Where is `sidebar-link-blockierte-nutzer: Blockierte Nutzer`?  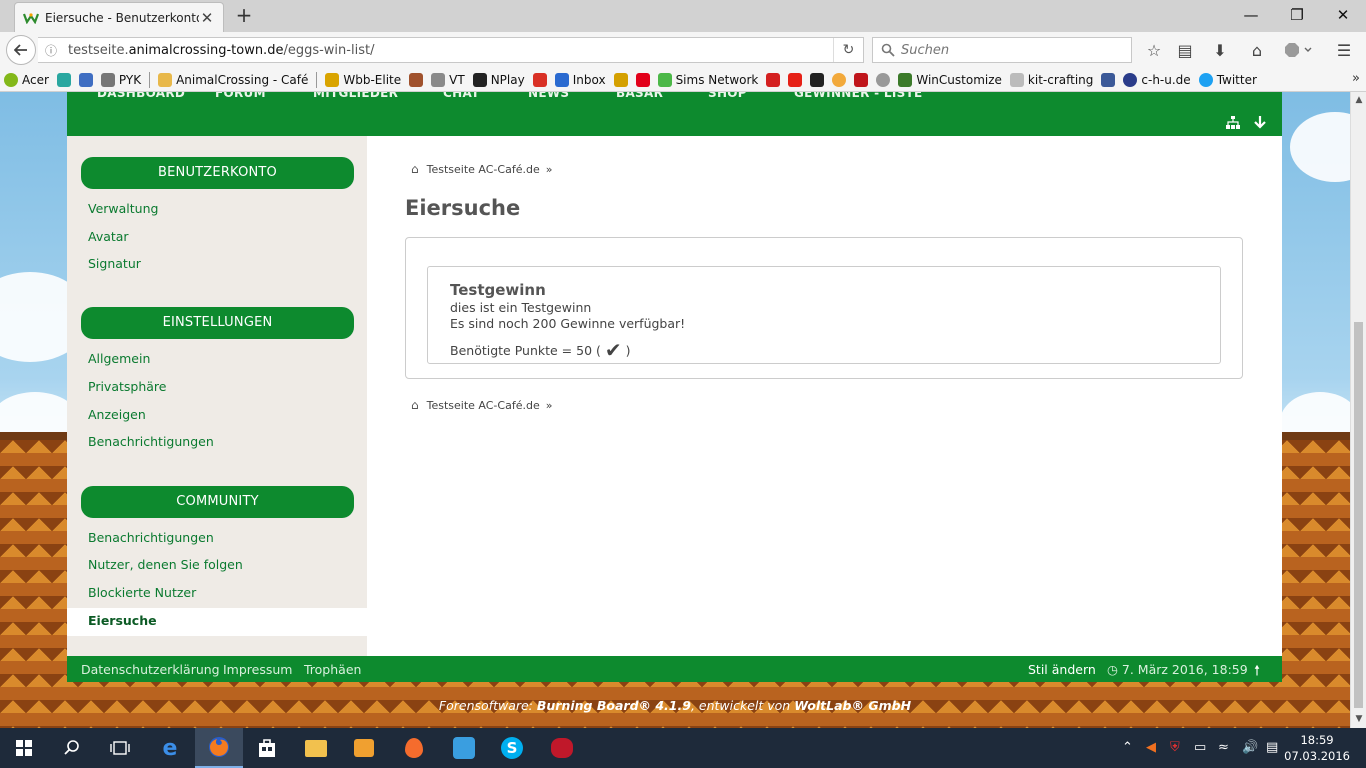 sidebar-link-blockierte-nutzer: Blockierte Nutzer is located at coordinates (142, 592).